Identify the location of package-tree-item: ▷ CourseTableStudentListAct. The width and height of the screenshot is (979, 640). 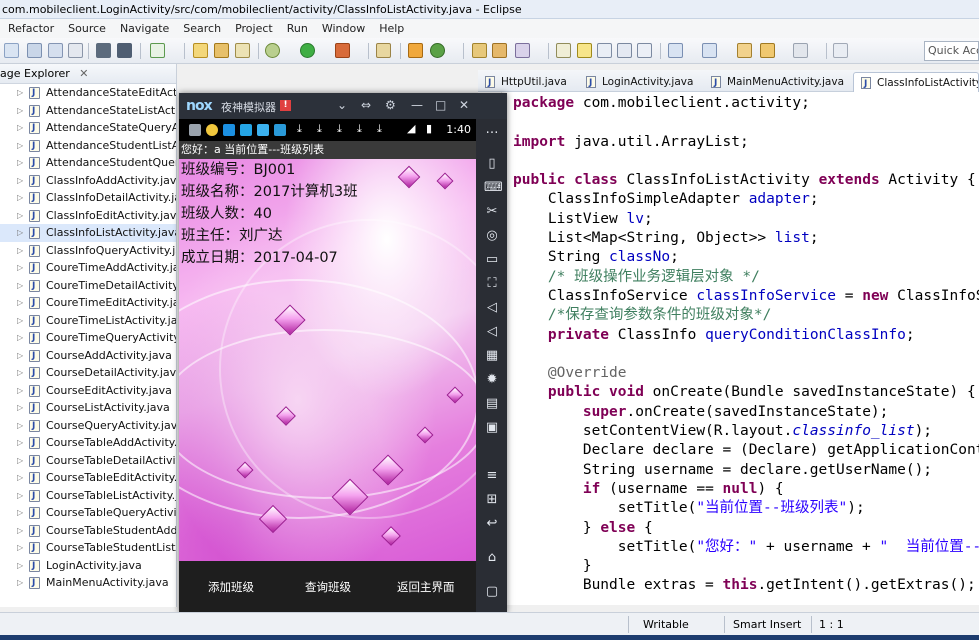
(88, 548).